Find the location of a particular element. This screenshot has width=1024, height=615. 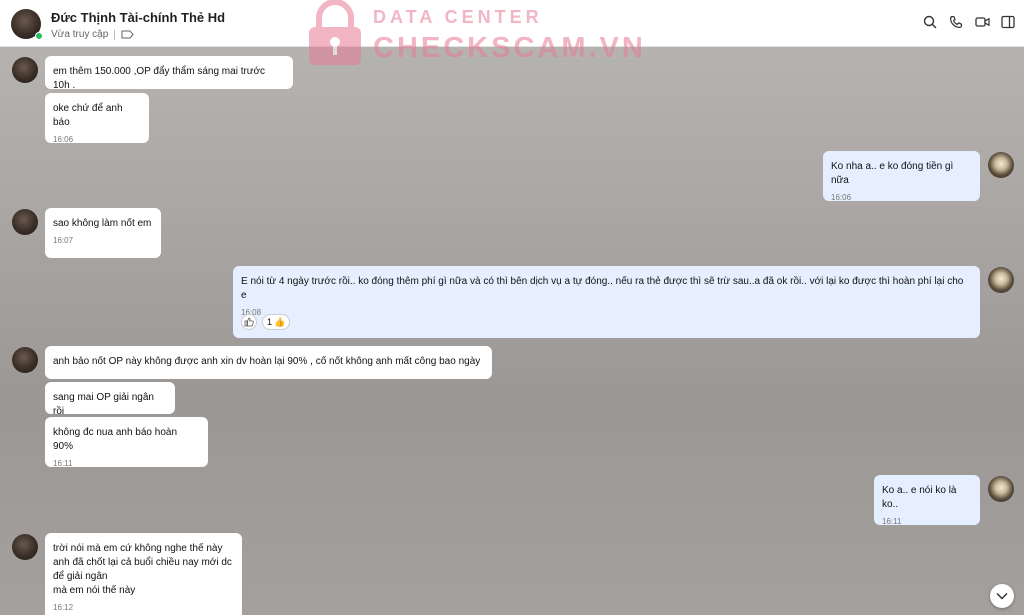

contact-name: Đức Thịnh Tài-chính Thẻ Hd is located at coordinates (138, 17).